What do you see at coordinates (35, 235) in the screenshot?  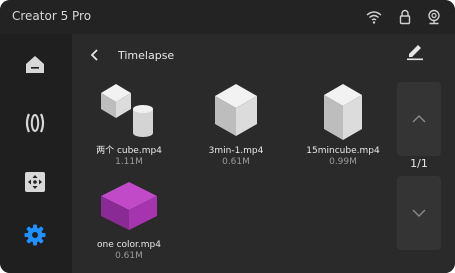 I see `settings-gear-icon` at bounding box center [35, 235].